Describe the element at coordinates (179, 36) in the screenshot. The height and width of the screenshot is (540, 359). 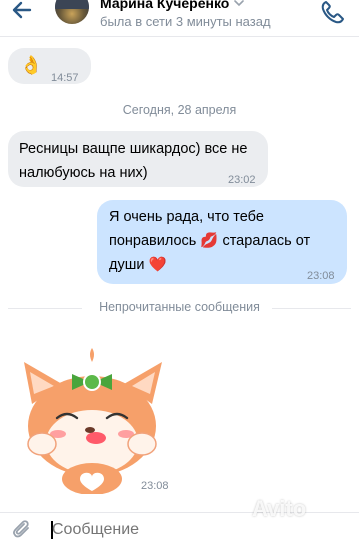
I see `header-divider` at that location.